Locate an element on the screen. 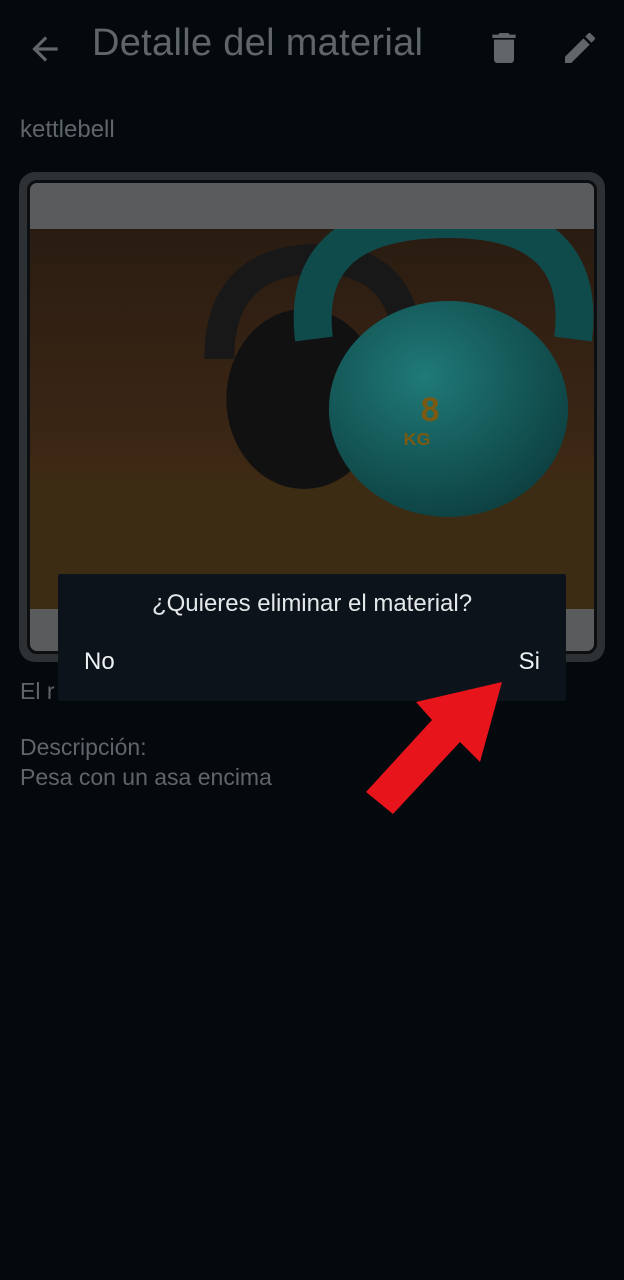 The width and height of the screenshot is (624, 1280). photo-weight-text: 8 is located at coordinates (430, 410).